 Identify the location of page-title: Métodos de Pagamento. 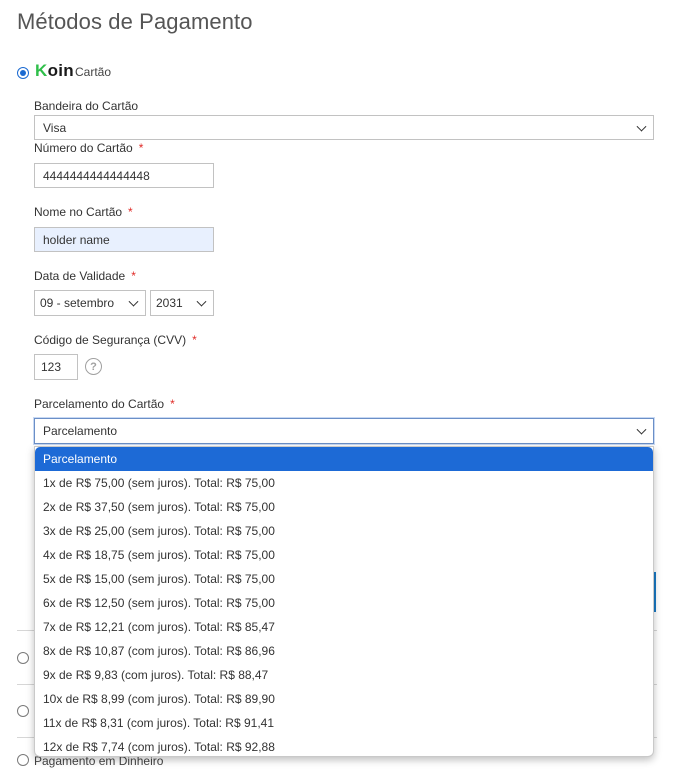
(135, 21).